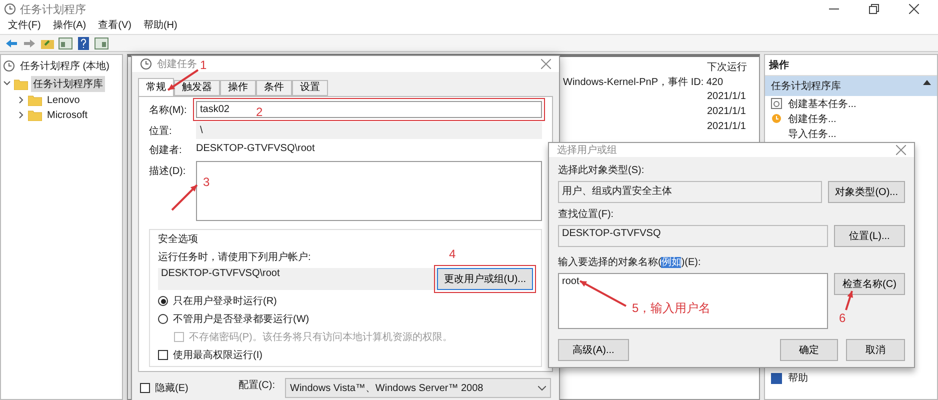  What do you see at coordinates (257, 385) in the screenshot?
I see `field-label: 配置(C):` at bounding box center [257, 385].